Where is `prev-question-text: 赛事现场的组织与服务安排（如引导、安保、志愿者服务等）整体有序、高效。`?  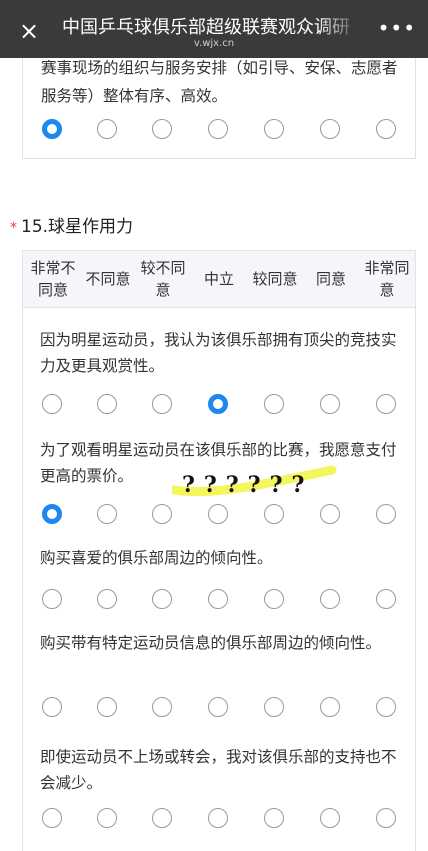
prev-question-text: 赛事现场的组织与服务安排（如引导、安保、志愿者服务等）整体有序、高效。 is located at coordinates (219, 82).